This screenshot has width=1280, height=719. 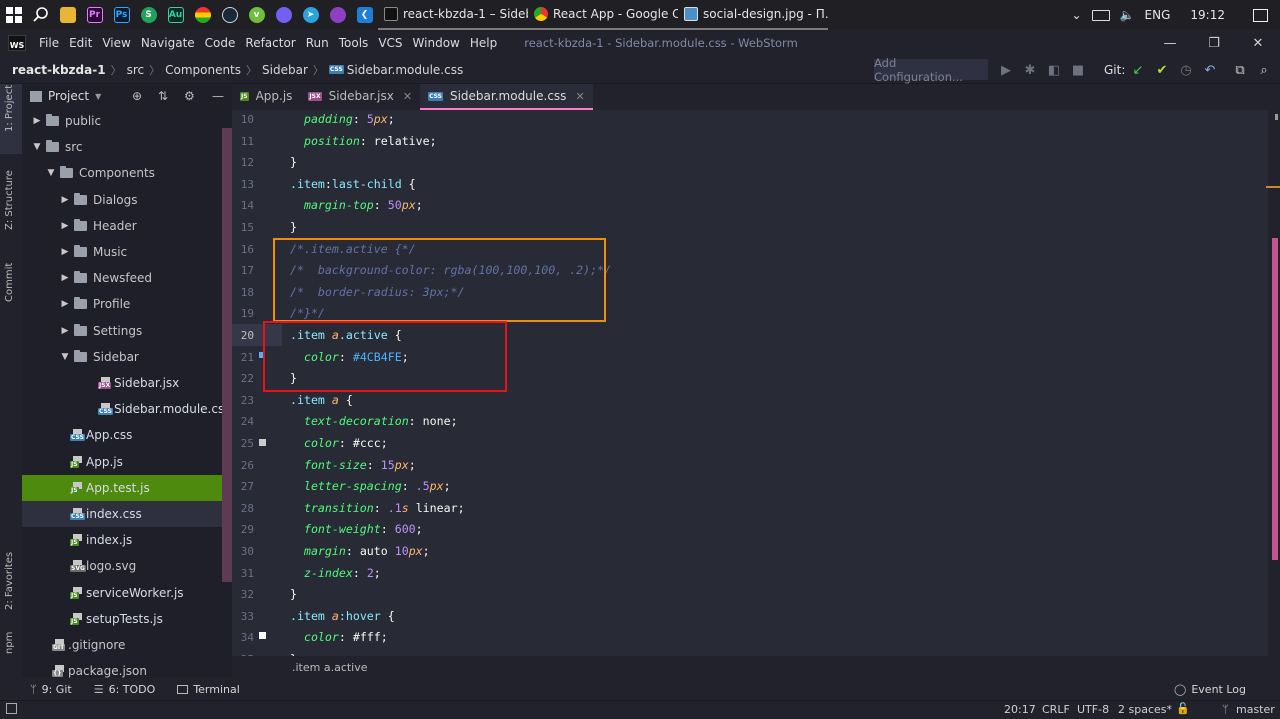 What do you see at coordinates (360, 552) in the screenshot?
I see `code-line: margin: auto 10px;` at bounding box center [360, 552].